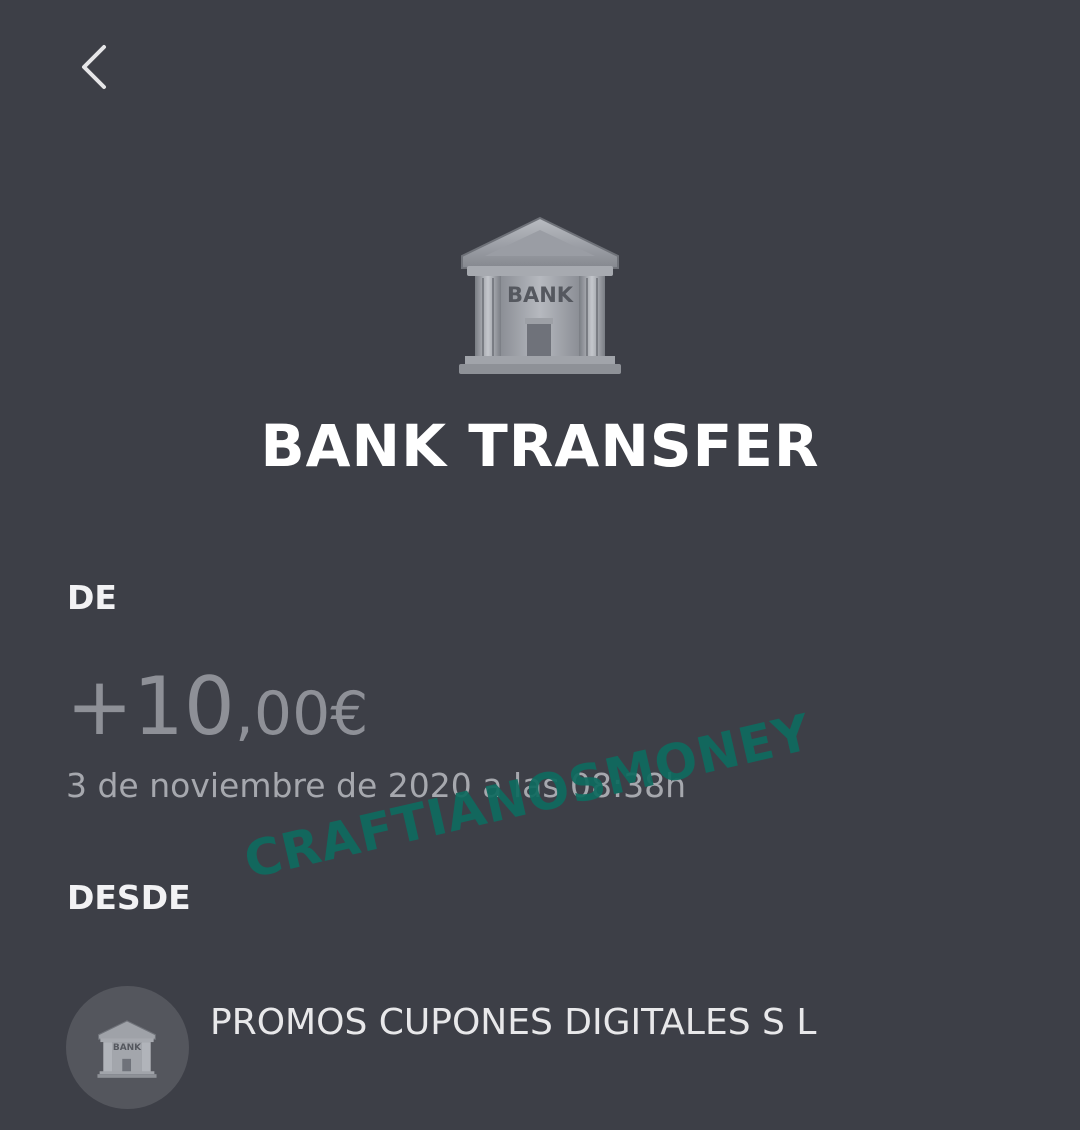  I want to click on sender-icon-text: BANK, so click(127, 1048).